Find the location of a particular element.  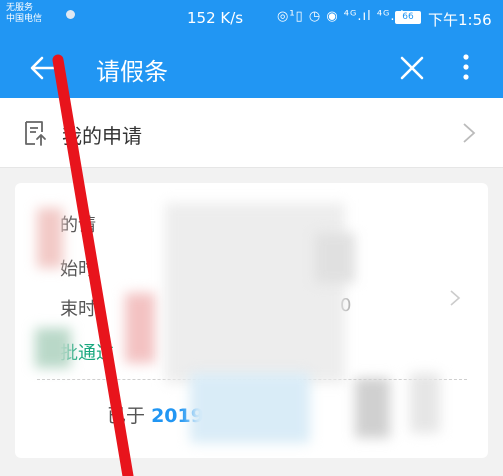

document-upload-icon is located at coordinates (35, 133).